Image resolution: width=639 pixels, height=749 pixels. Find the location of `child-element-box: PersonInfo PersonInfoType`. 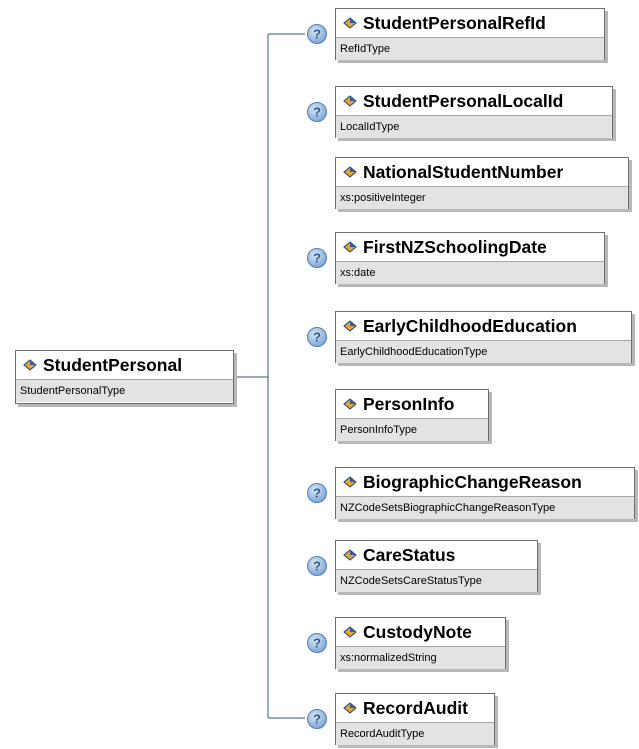

child-element-box: PersonInfo PersonInfoType is located at coordinates (412, 415).